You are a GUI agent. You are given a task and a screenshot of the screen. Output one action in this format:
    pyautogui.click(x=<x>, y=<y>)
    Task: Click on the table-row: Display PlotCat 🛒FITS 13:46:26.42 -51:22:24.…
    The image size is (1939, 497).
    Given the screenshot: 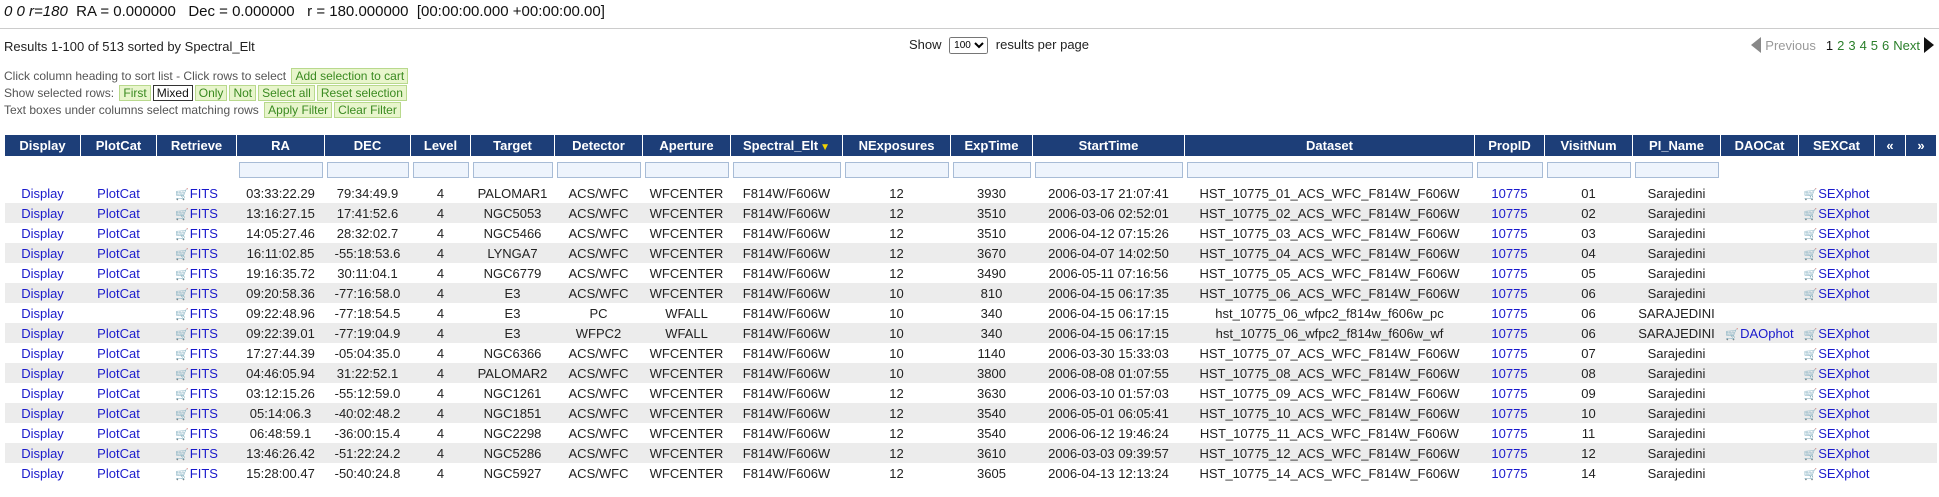 What is the action you would take?
    pyautogui.click(x=970, y=453)
    